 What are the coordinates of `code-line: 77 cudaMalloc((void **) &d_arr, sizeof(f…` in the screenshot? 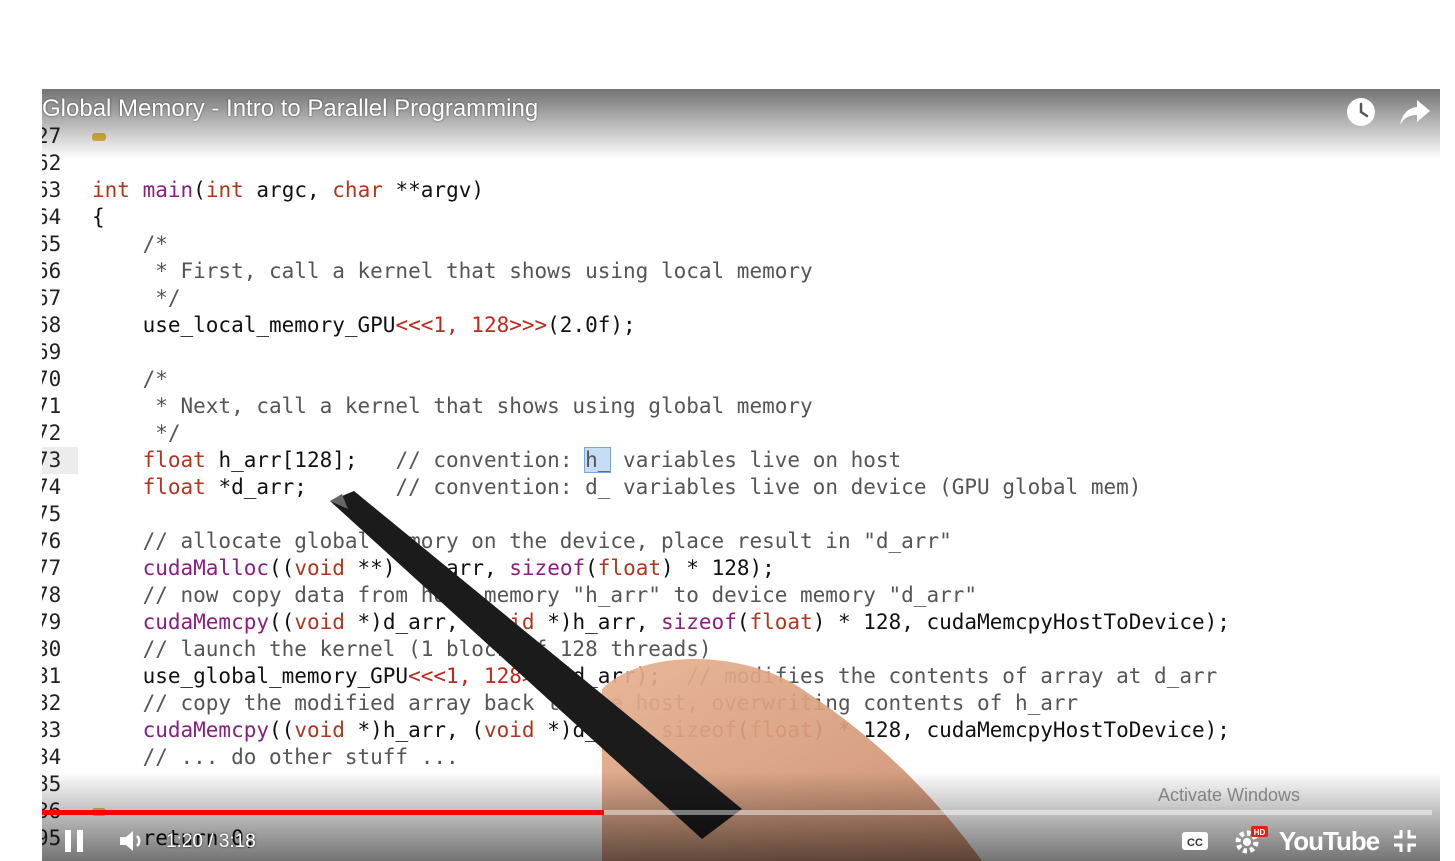 It's located at (741, 568).